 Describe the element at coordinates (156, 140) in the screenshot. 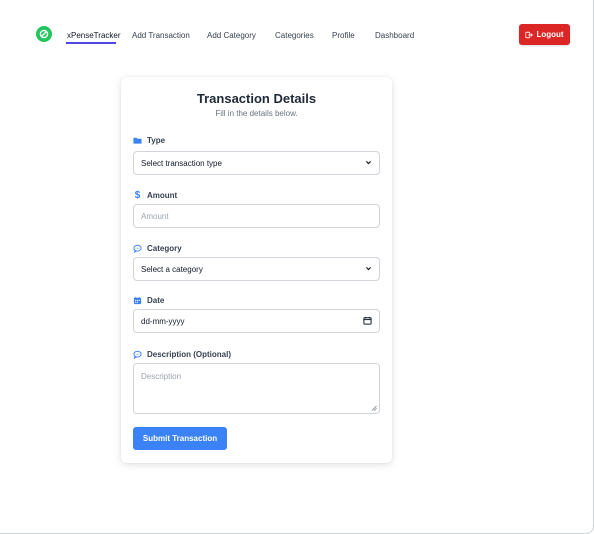

I see `type-label-text: Type` at that location.